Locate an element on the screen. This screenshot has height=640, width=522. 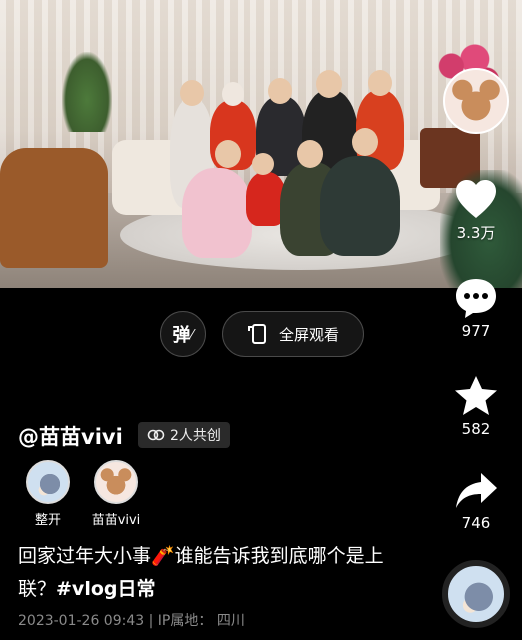
fullscreen-icon is located at coordinates (256, 334).